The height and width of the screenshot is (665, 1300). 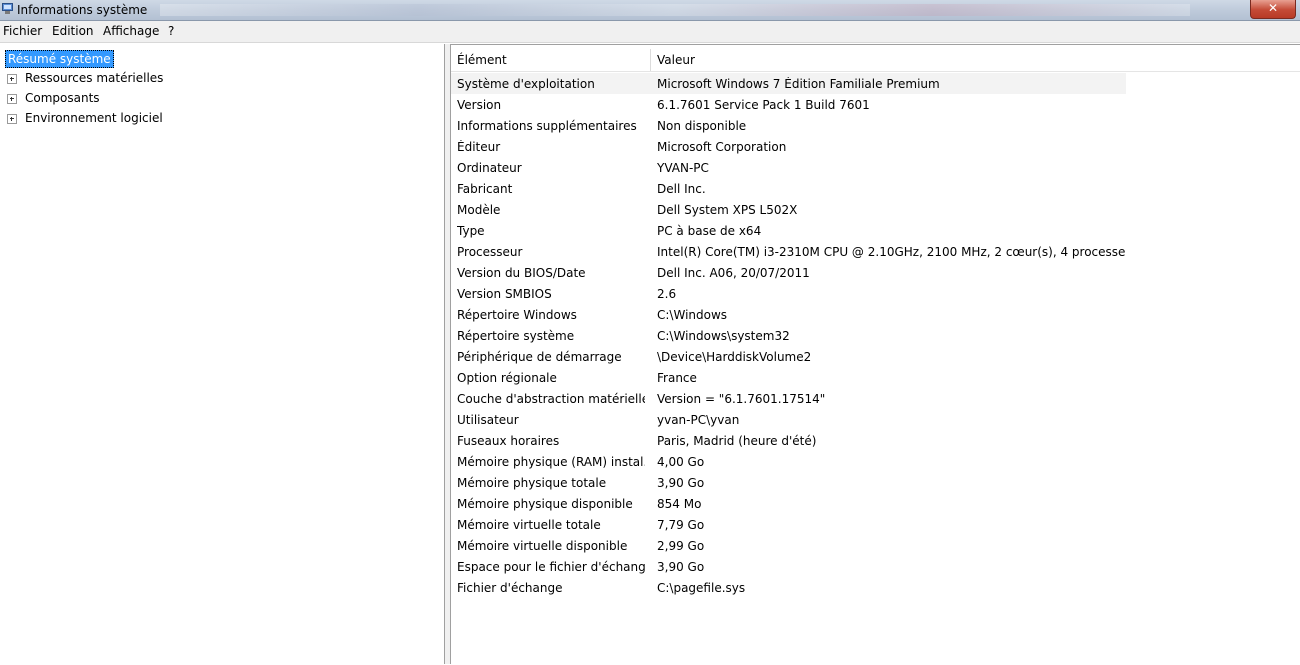 I want to click on cell-element: Option régionale, so click(x=507, y=378).